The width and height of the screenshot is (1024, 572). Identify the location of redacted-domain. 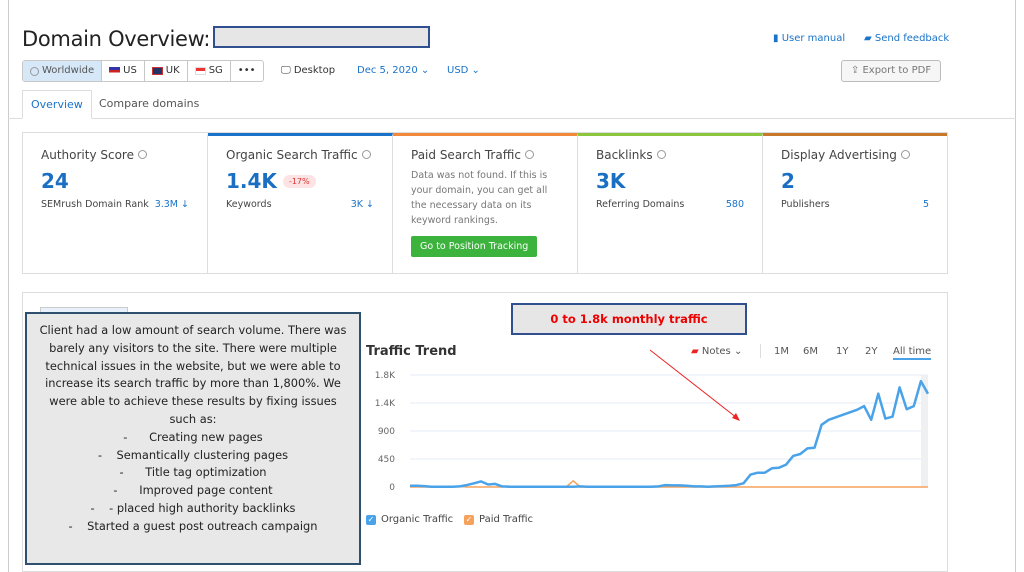
(321, 37).